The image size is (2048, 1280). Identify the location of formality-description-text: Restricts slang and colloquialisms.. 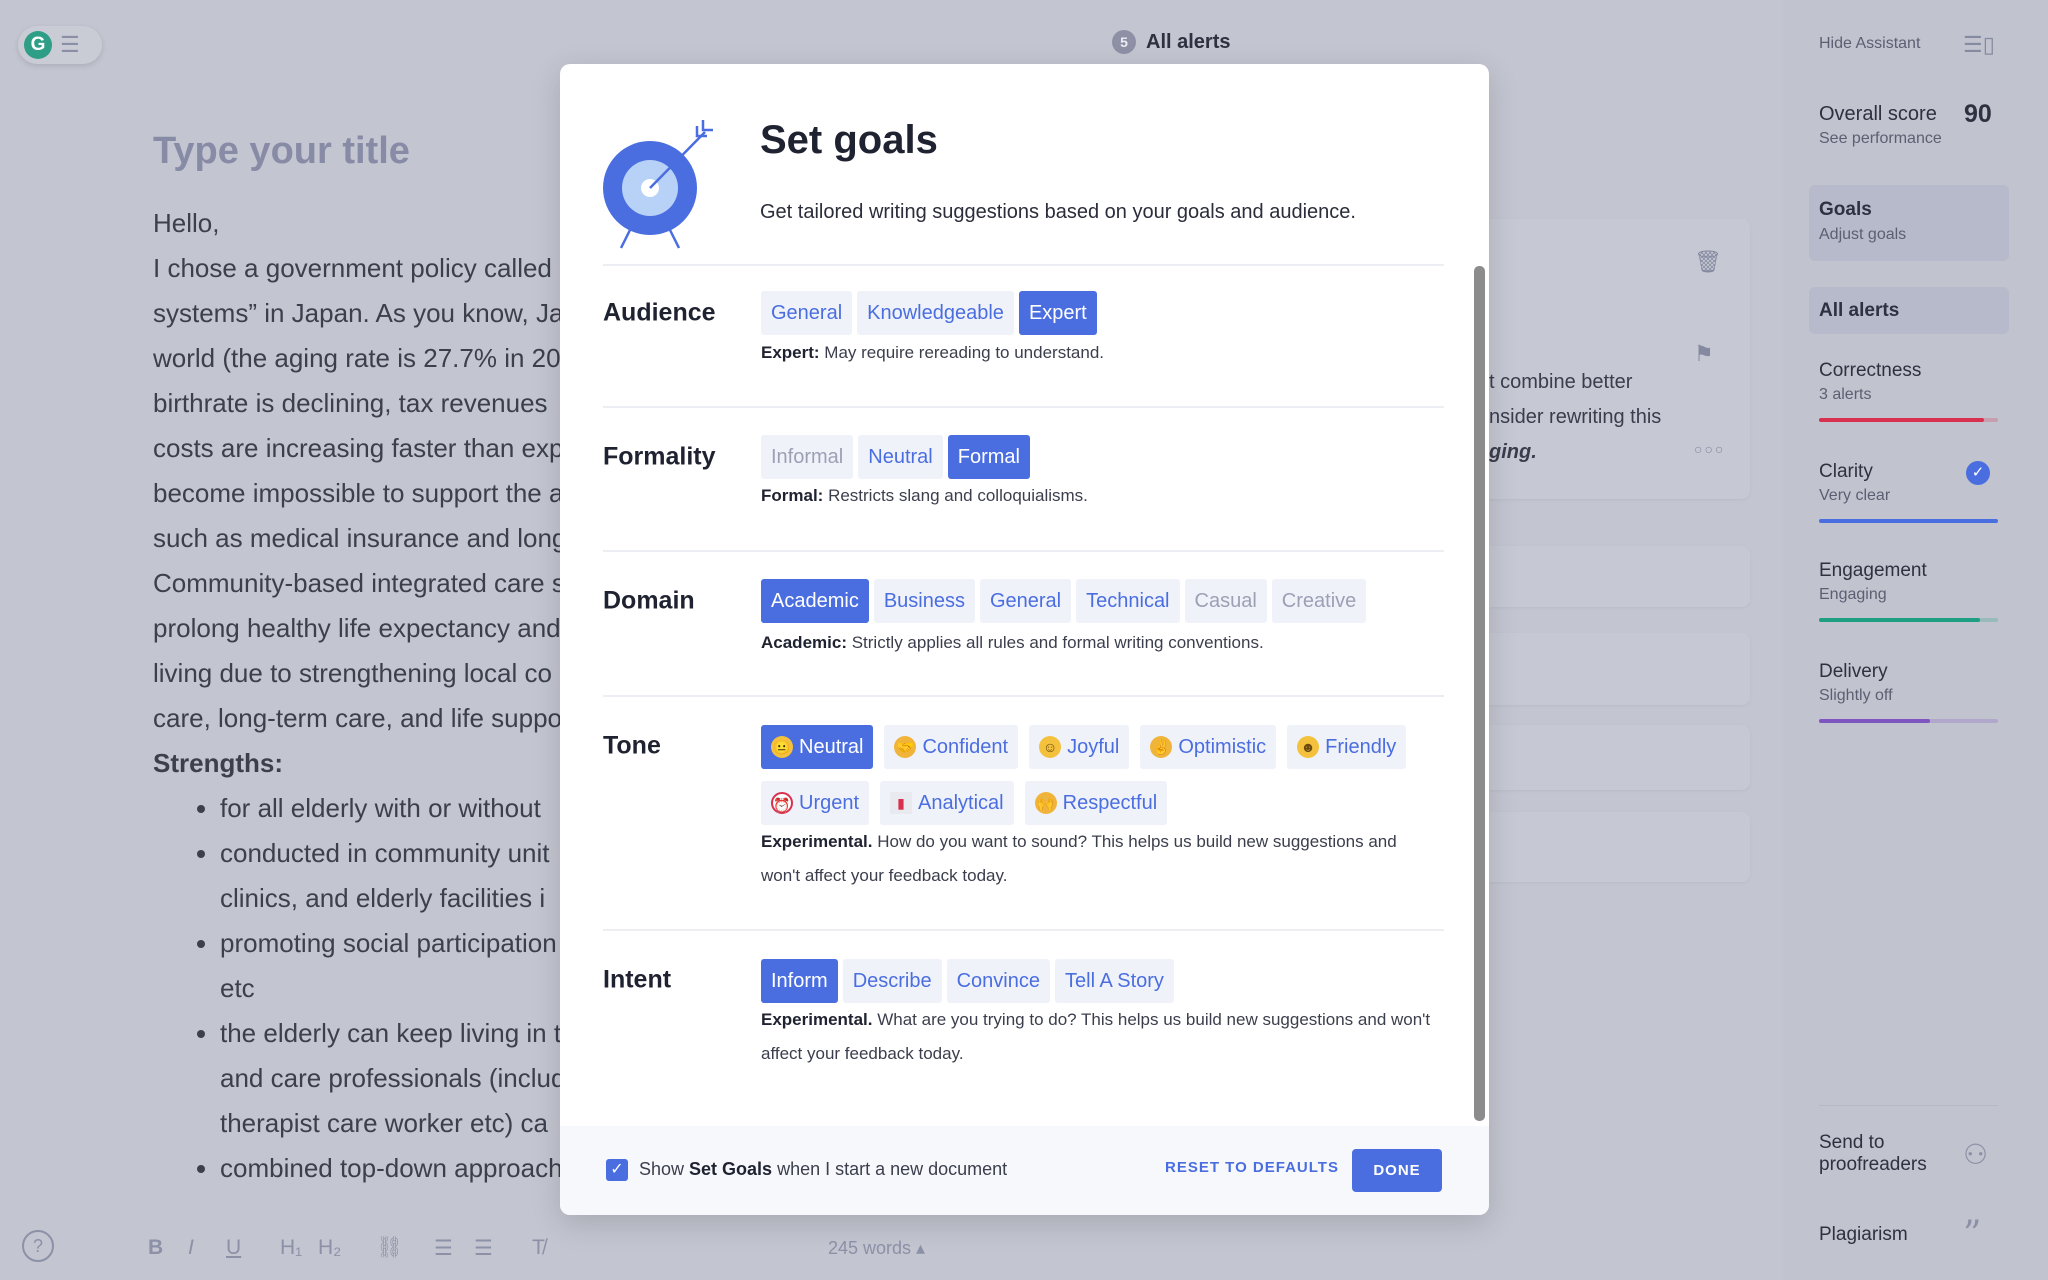
(955, 495).